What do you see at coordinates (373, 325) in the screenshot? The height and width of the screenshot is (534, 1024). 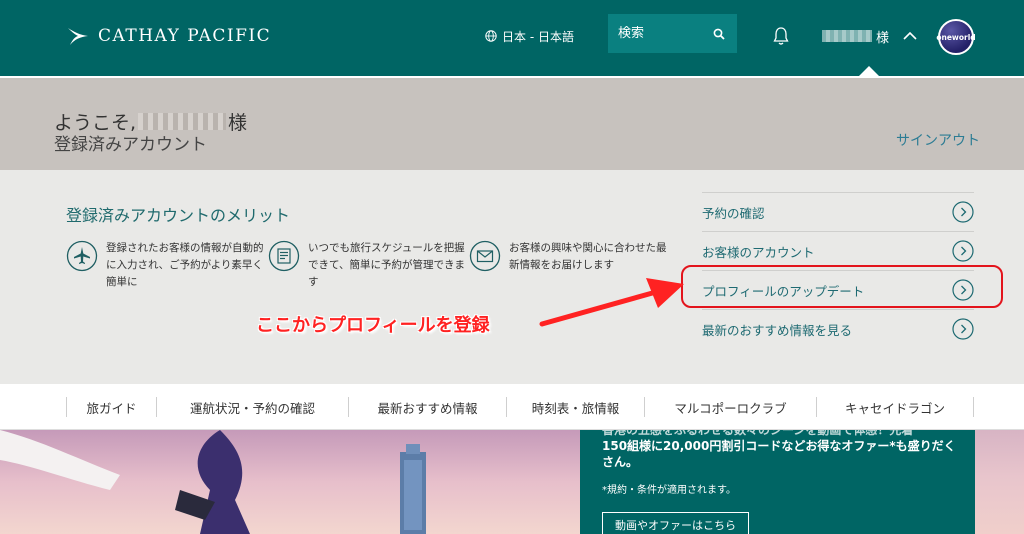 I see `annotation-text: ここからプロフィールを登録` at bounding box center [373, 325].